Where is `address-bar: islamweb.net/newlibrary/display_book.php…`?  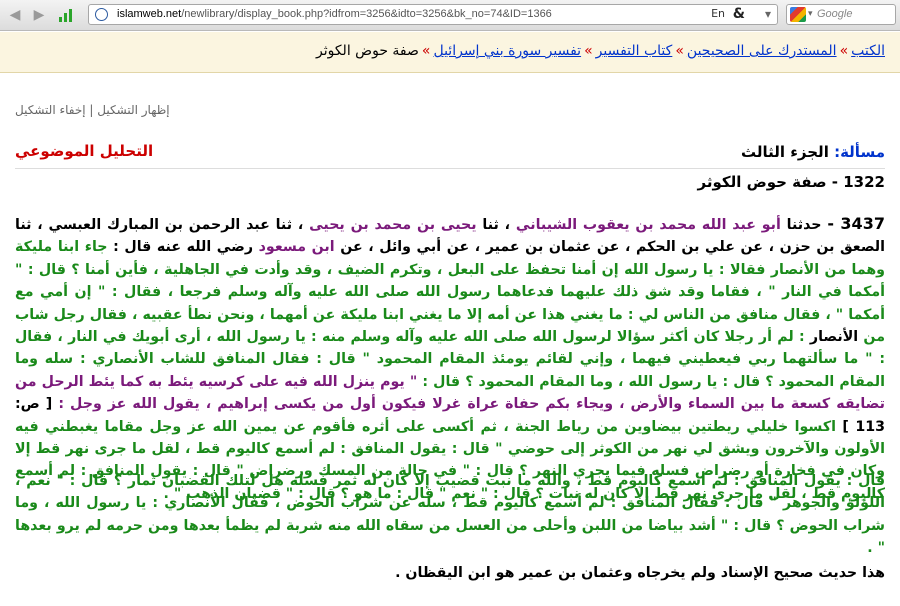 address-bar: islamweb.net/newlibrary/display_book.php… is located at coordinates (433, 14).